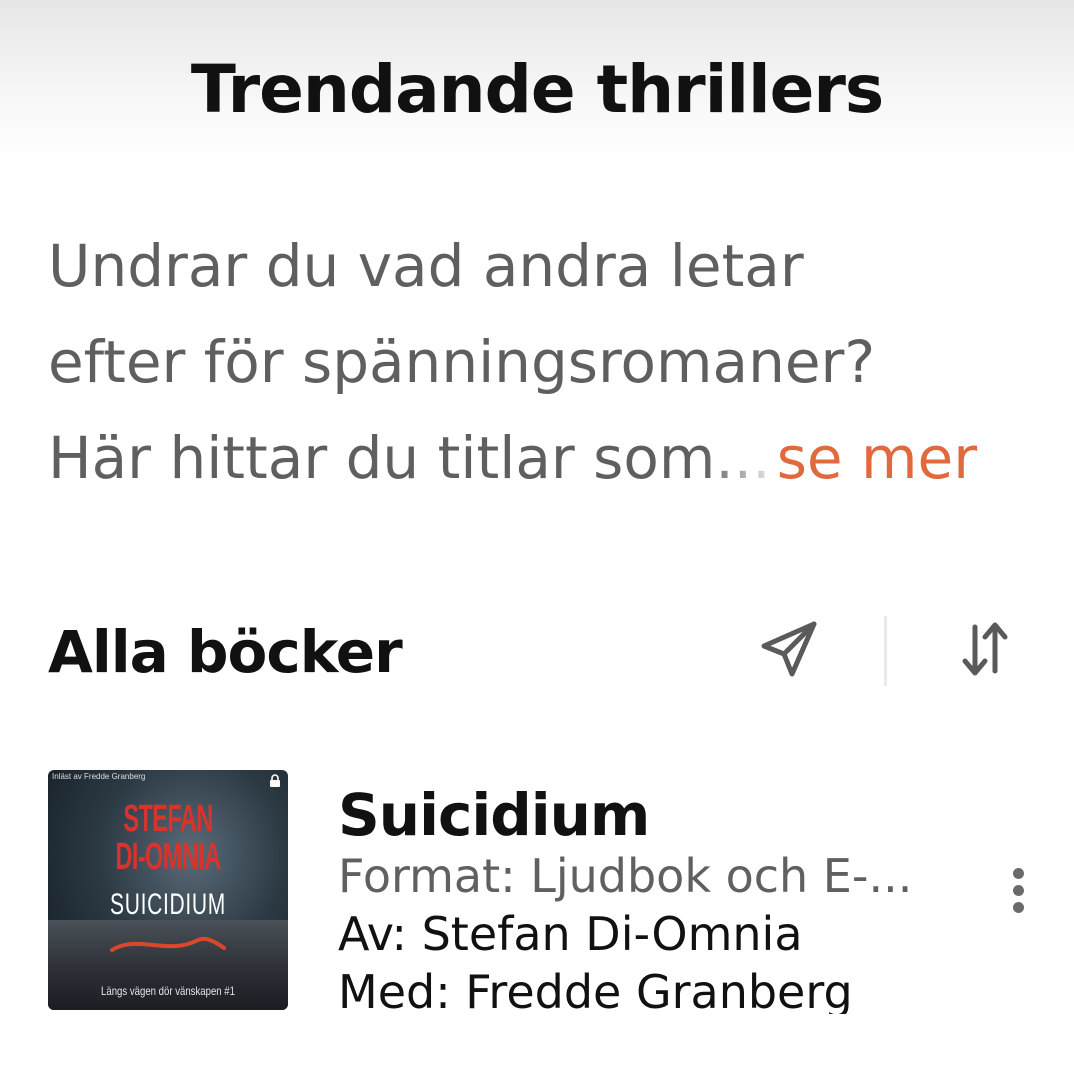  Describe the element at coordinates (537, 89) in the screenshot. I see `page-title: Trendande thrillers` at that location.